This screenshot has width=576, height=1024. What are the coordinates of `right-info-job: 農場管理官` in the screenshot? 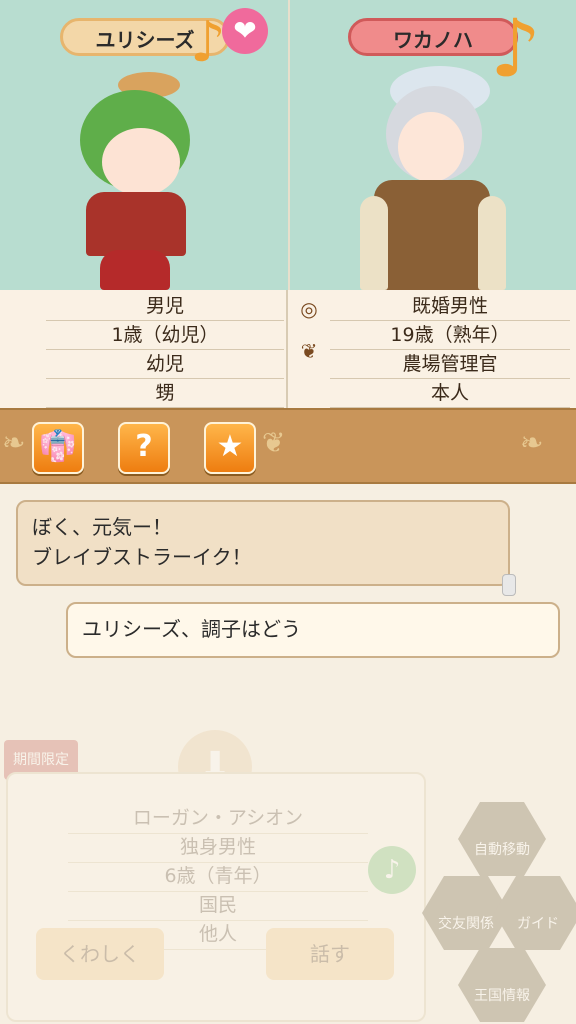 It's located at (450, 364).